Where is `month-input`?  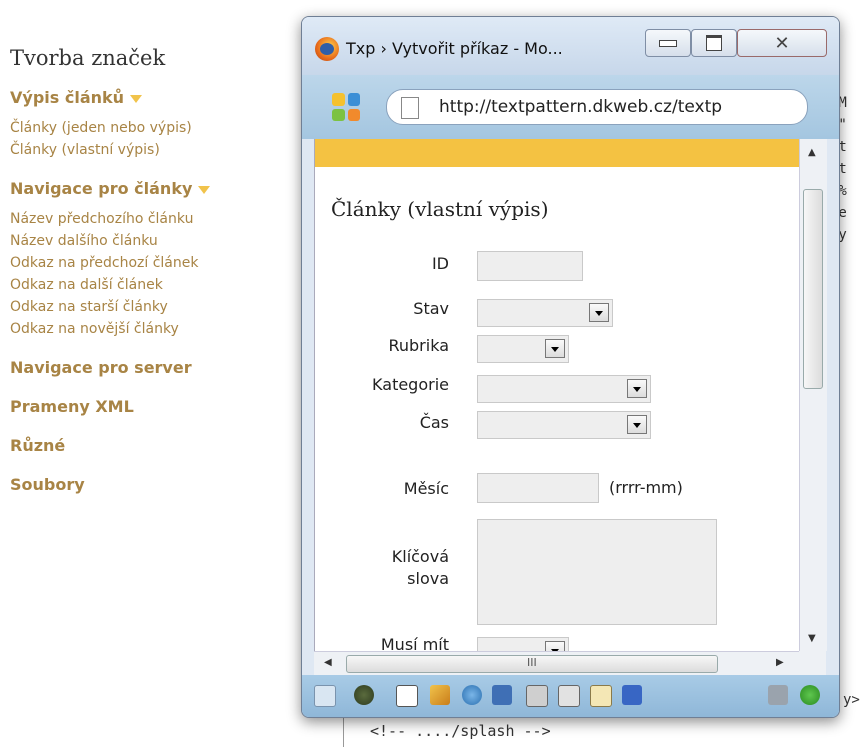 month-input is located at coordinates (538, 488).